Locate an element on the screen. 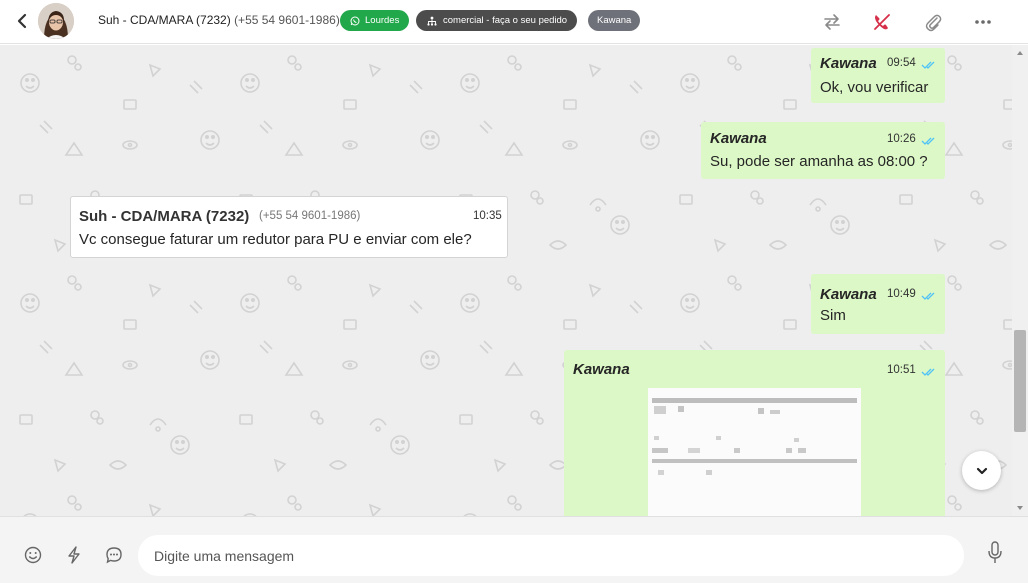  scroll-down-arrow-icon is located at coordinates (1020, 508).